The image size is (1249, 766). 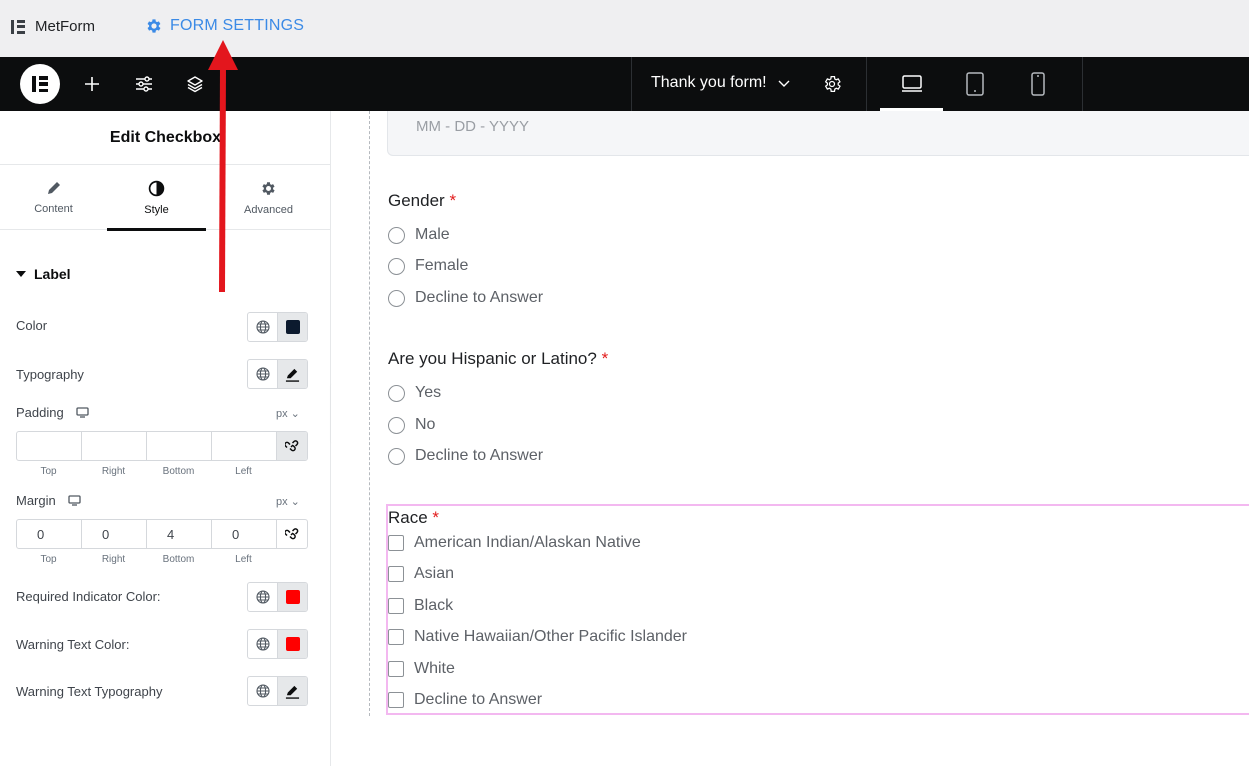 What do you see at coordinates (422, 201) in the screenshot?
I see `gender-question-label: Gender *` at bounding box center [422, 201].